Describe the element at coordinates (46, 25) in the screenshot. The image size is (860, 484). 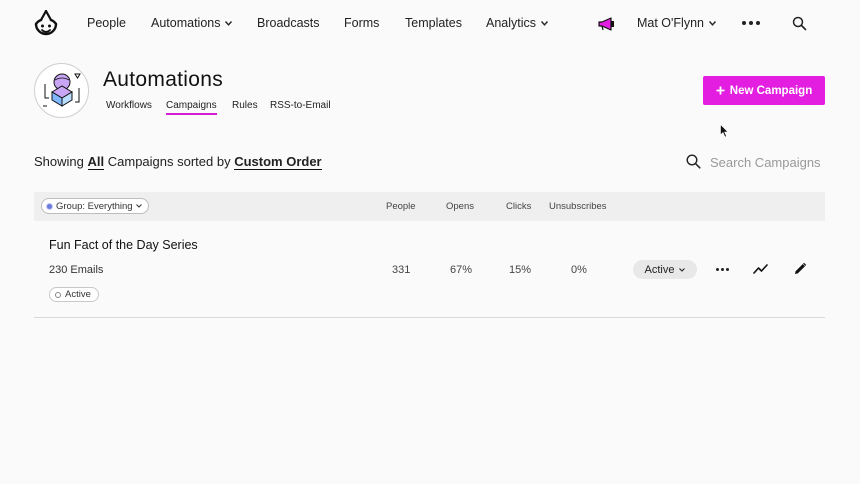
I see `drip-logo-icon` at that location.